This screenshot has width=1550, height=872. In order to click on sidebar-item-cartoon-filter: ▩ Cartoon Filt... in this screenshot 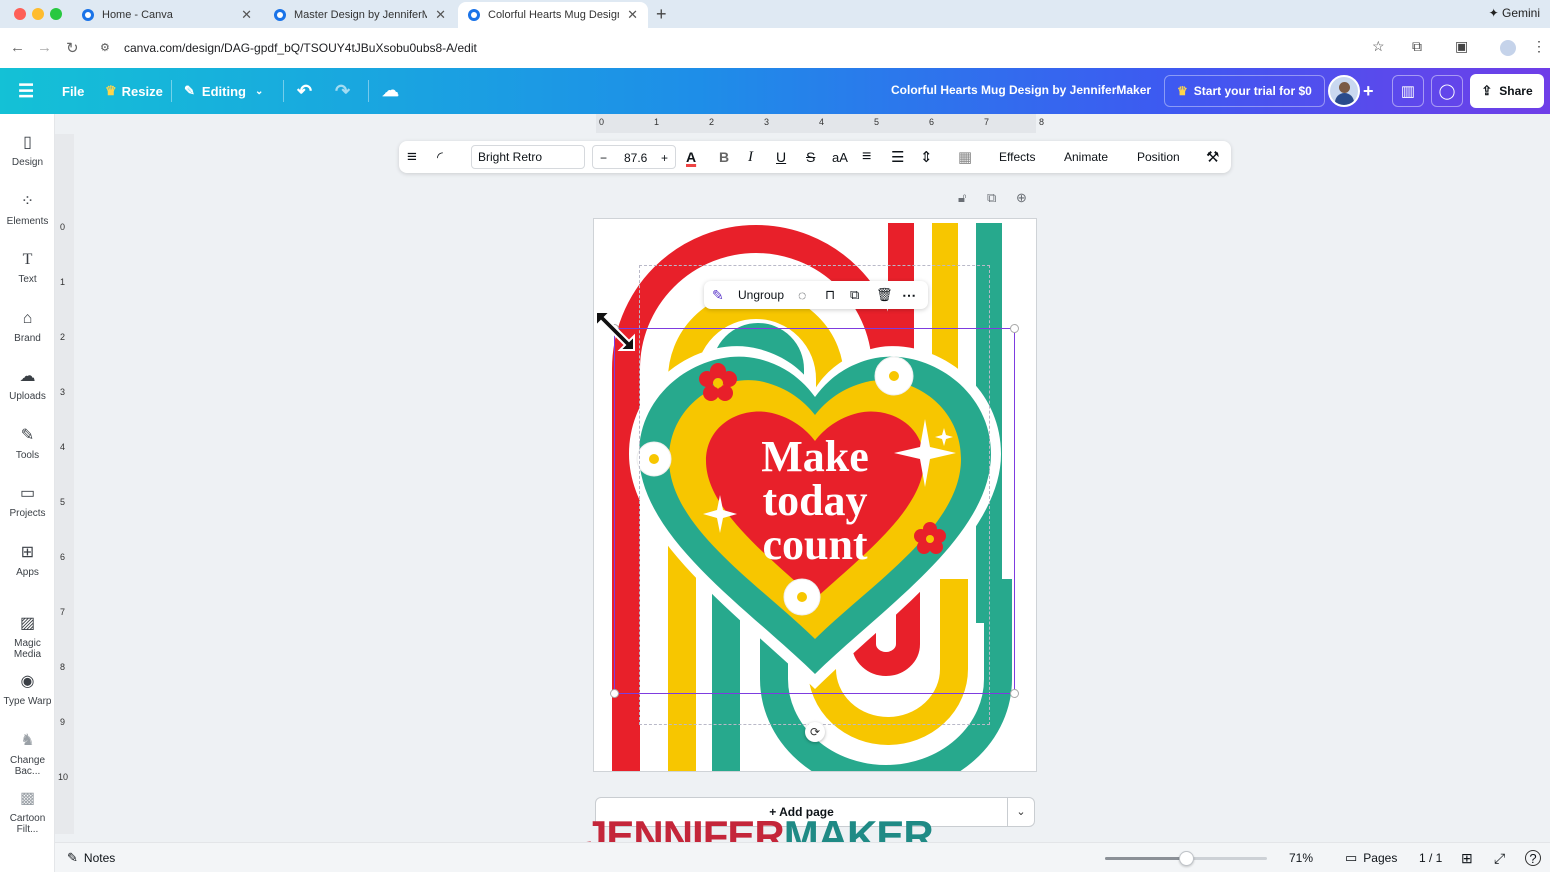, I will do `click(27, 812)`.